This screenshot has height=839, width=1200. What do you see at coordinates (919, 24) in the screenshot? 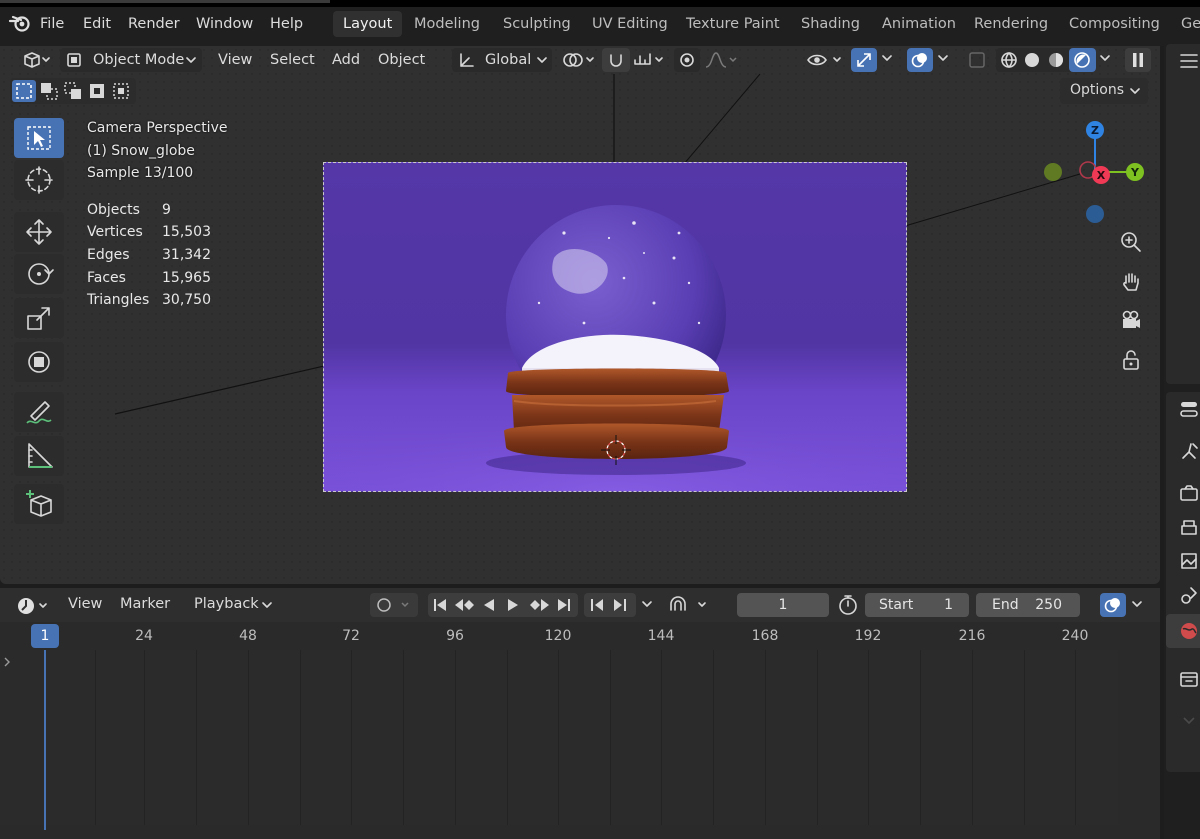
I see `tab-animation: Animation` at bounding box center [919, 24].